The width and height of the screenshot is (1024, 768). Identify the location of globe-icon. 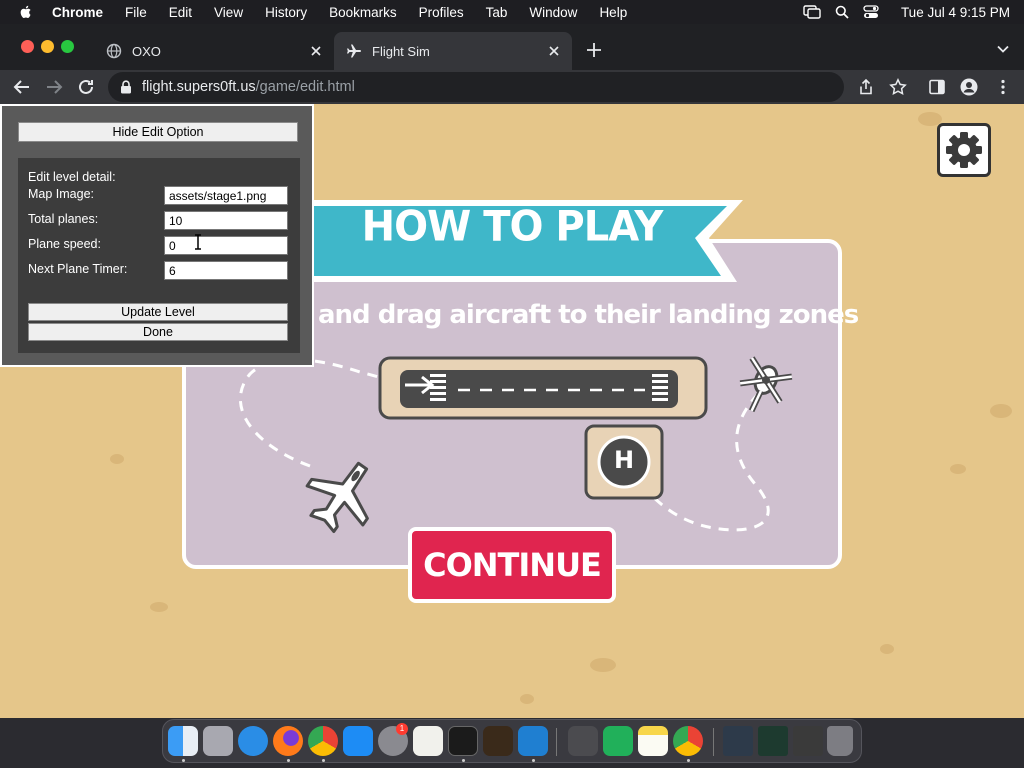
(114, 51).